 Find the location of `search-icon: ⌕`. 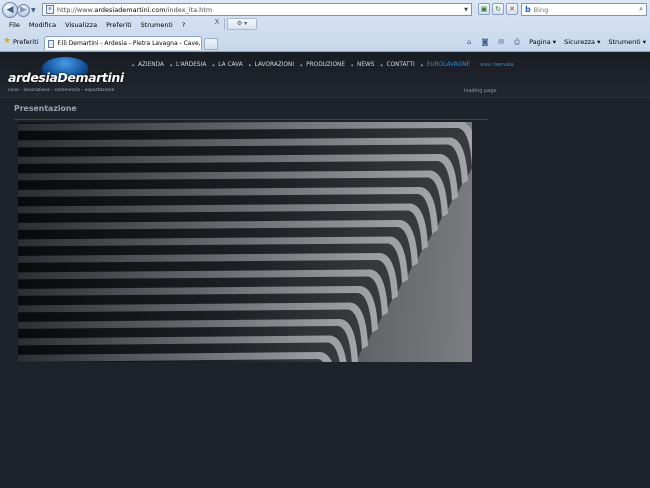

search-icon: ⌕ is located at coordinates (641, 9).